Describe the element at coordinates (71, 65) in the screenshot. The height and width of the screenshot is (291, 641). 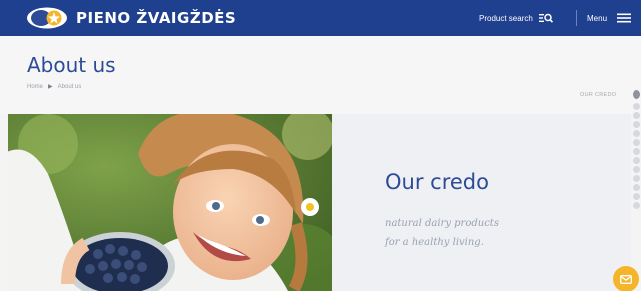
I see `page-title: About us` at that location.